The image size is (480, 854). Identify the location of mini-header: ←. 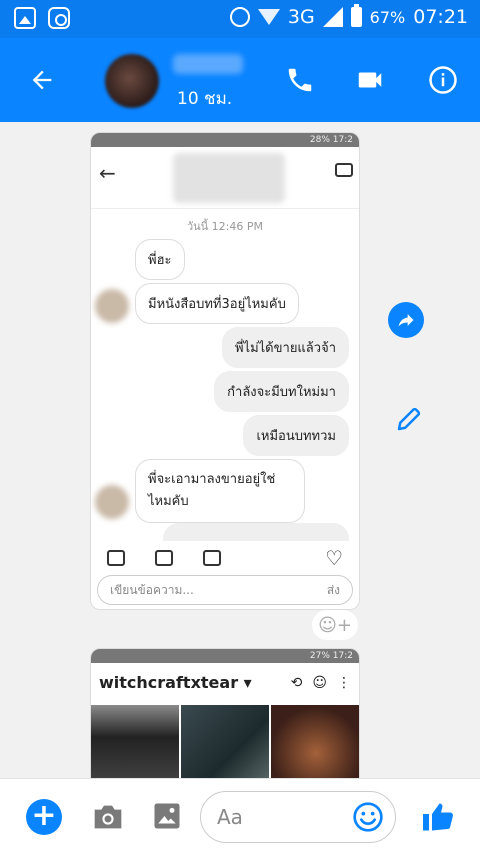
(225, 178).